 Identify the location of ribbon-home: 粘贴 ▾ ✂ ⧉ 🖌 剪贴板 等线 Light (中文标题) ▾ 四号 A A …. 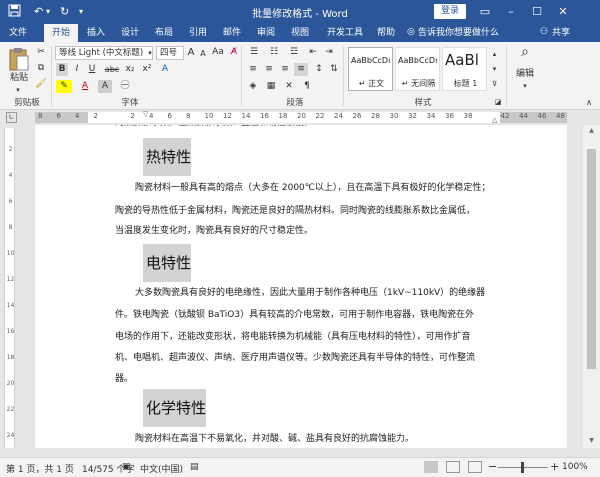
(300, 76).